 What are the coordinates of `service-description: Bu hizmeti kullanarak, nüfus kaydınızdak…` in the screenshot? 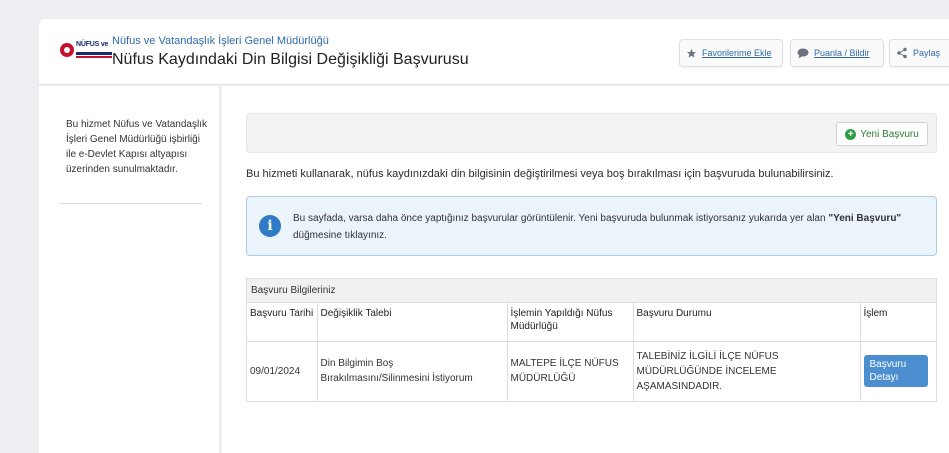 It's located at (540, 174).